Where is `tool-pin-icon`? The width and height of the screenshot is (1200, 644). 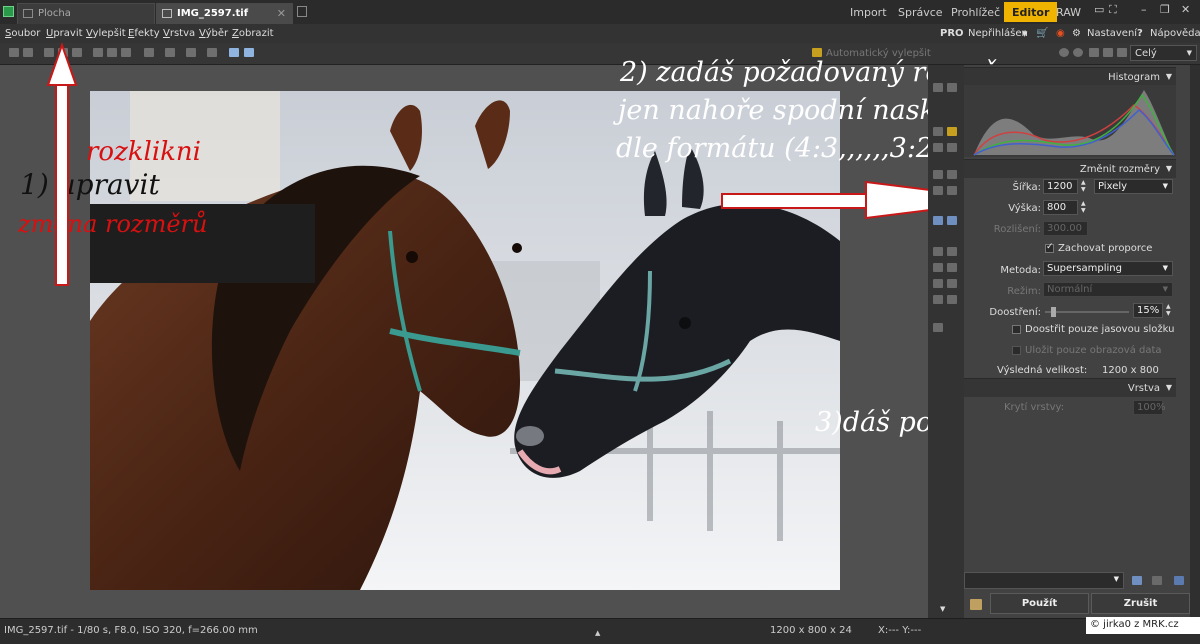 tool-pin-icon is located at coordinates (952, 87).